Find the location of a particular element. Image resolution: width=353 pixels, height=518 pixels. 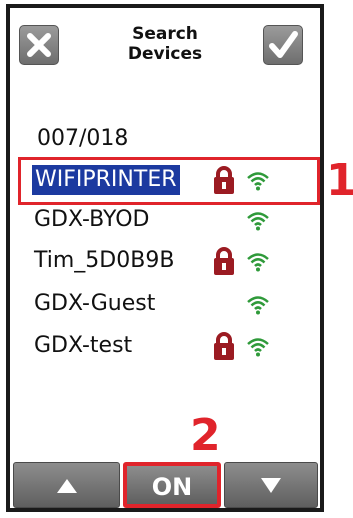

callout-2: 2 is located at coordinates (205, 435).